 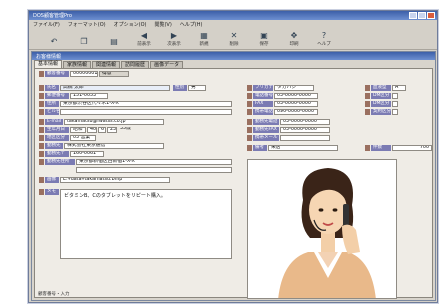 I want to click on email-field: takamatsu@fwatss.co.jp, so click(x=114, y=122).